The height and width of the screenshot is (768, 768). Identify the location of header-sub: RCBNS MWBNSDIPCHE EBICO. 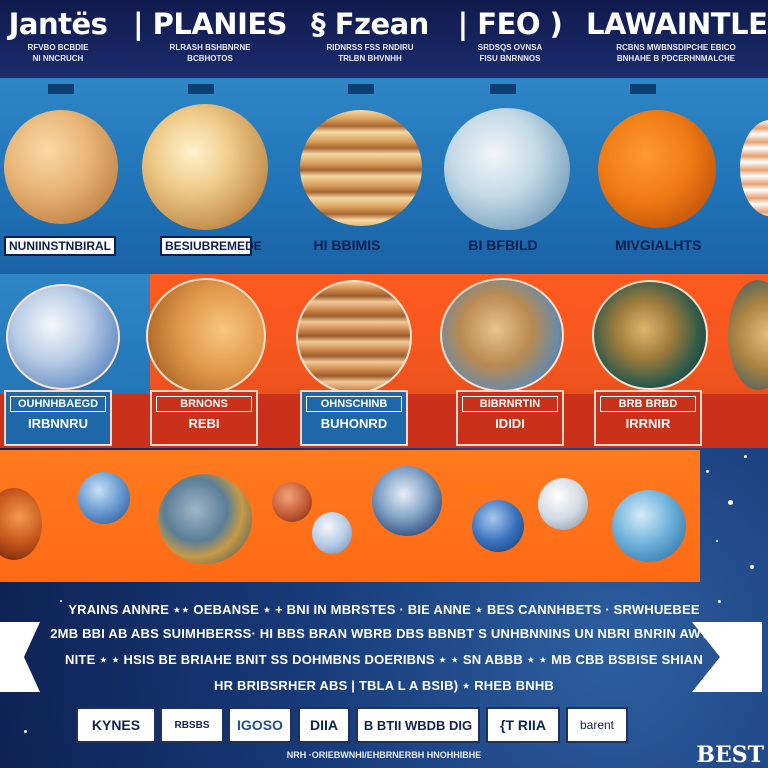
(676, 47).